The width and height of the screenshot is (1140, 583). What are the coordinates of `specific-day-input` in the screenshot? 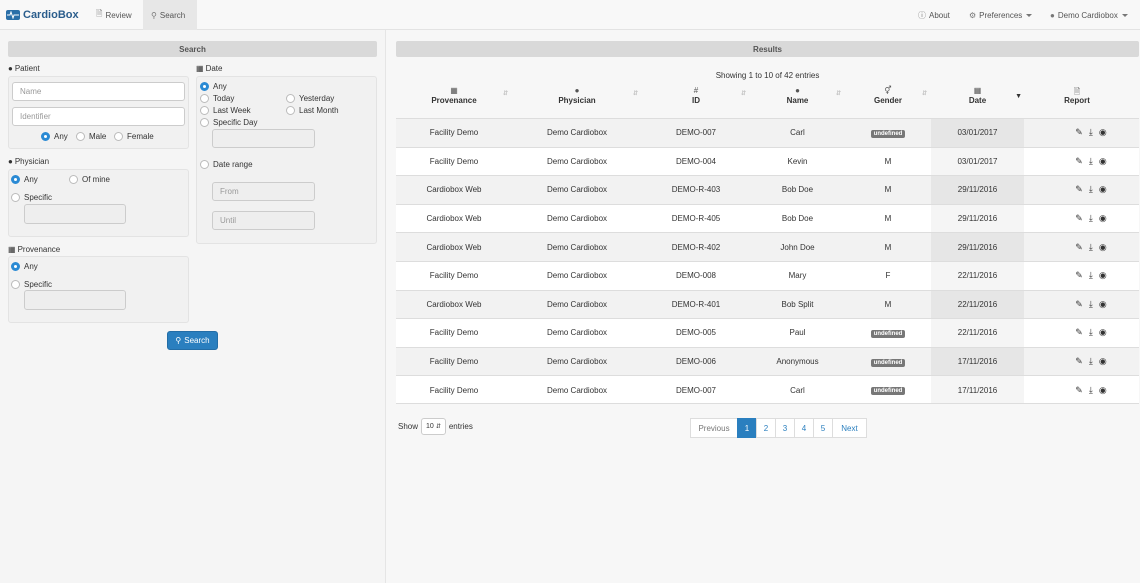 It's located at (263, 138).